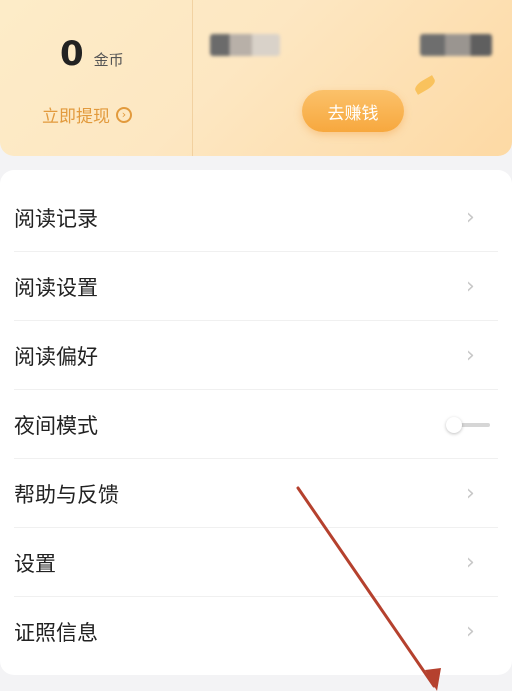 Image resolution: width=512 pixels, height=691 pixels. Describe the element at coordinates (76, 117) in the screenshot. I see `withdraw-label: 立即提现` at that location.